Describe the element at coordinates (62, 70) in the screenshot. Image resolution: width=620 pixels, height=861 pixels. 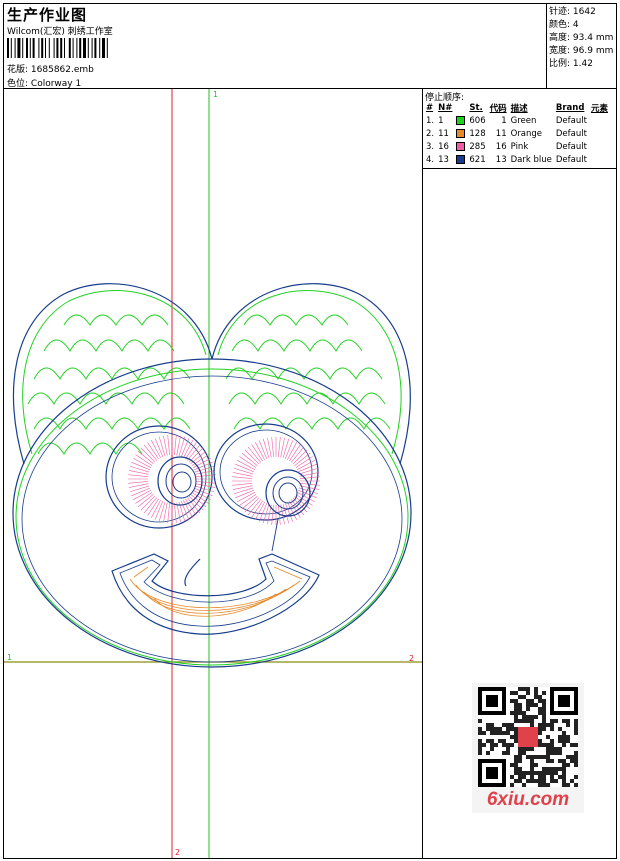
I see `file-name: 1685862.emb` at that location.